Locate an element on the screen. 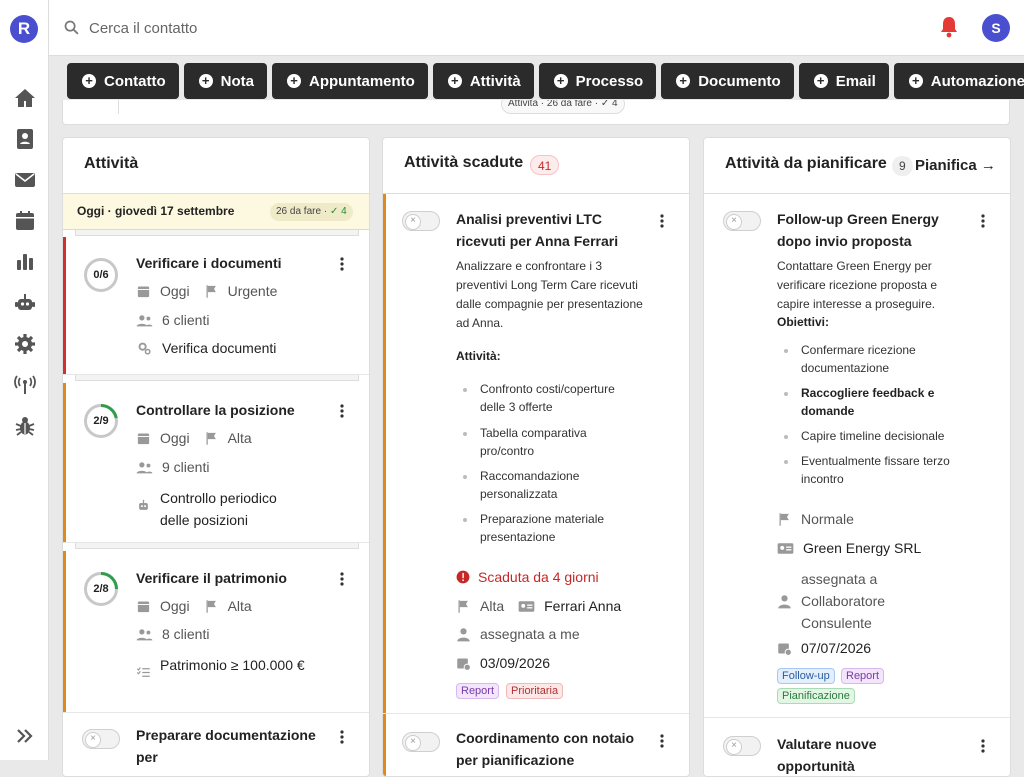  app-logo: R is located at coordinates (24, 29).